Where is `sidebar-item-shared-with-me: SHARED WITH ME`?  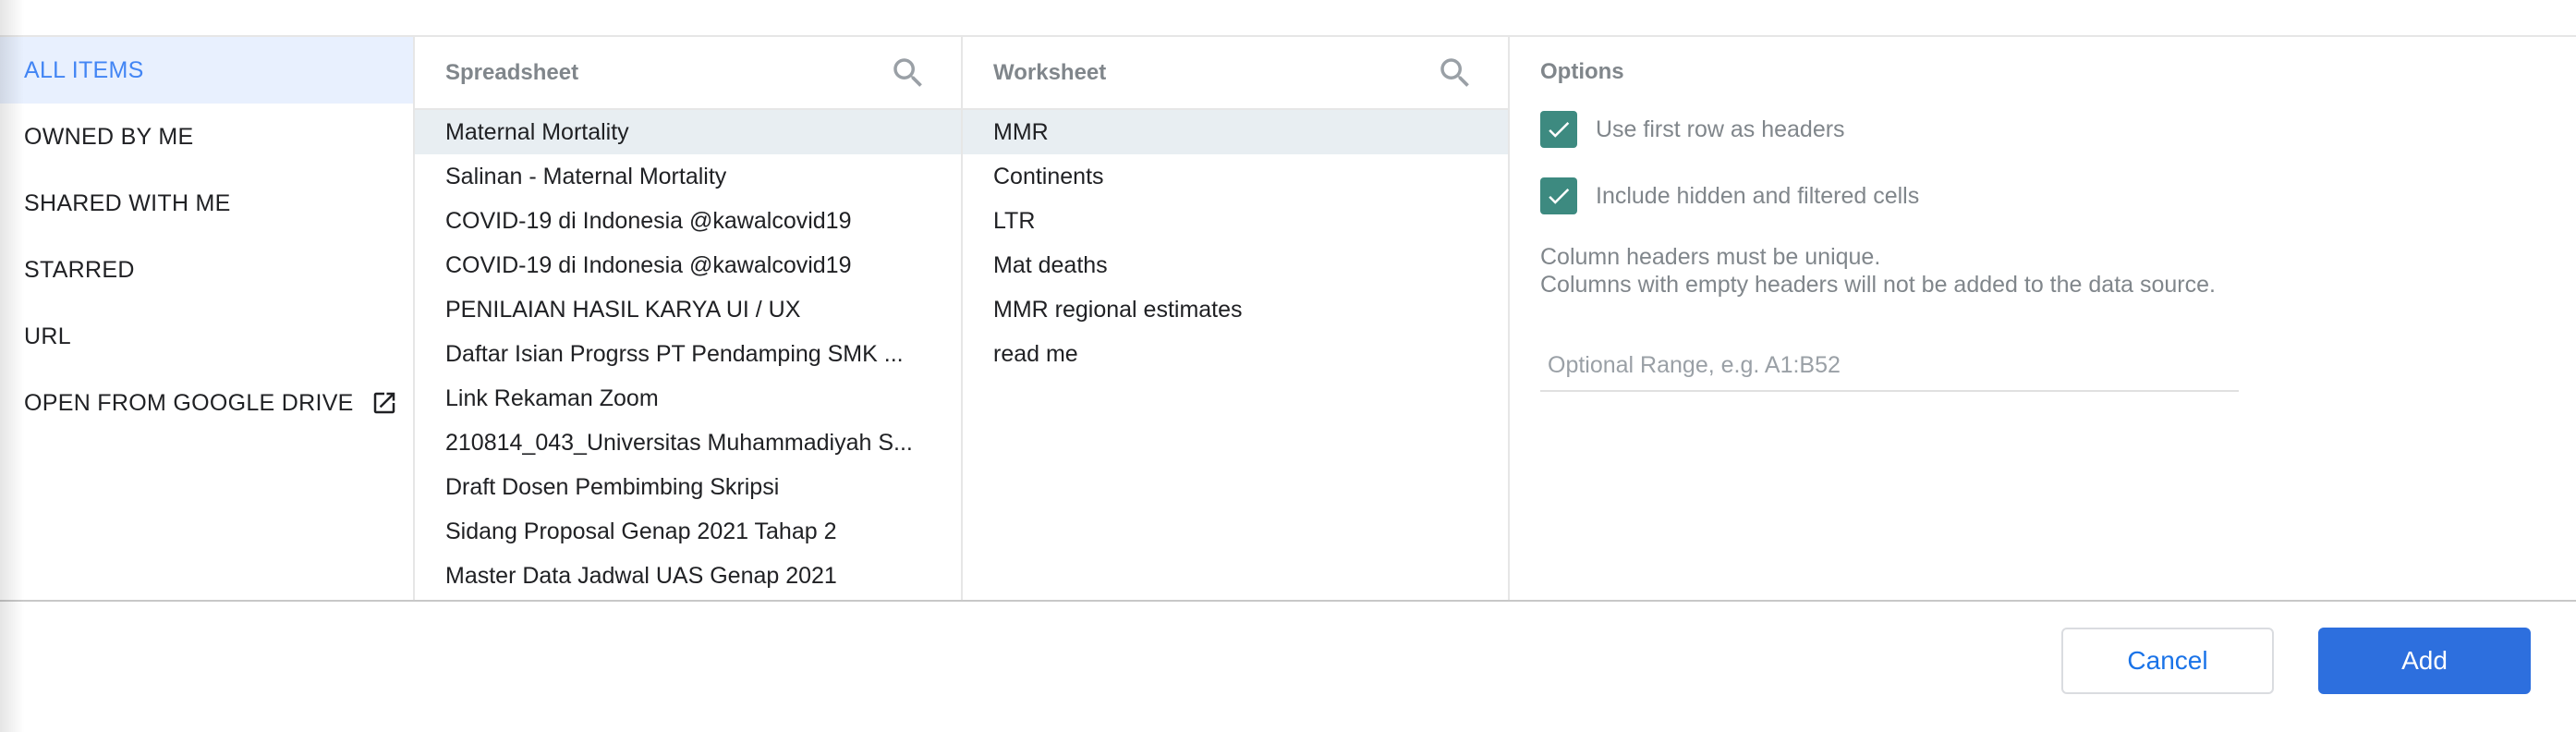 sidebar-item-shared-with-me: SHARED WITH ME is located at coordinates (206, 204).